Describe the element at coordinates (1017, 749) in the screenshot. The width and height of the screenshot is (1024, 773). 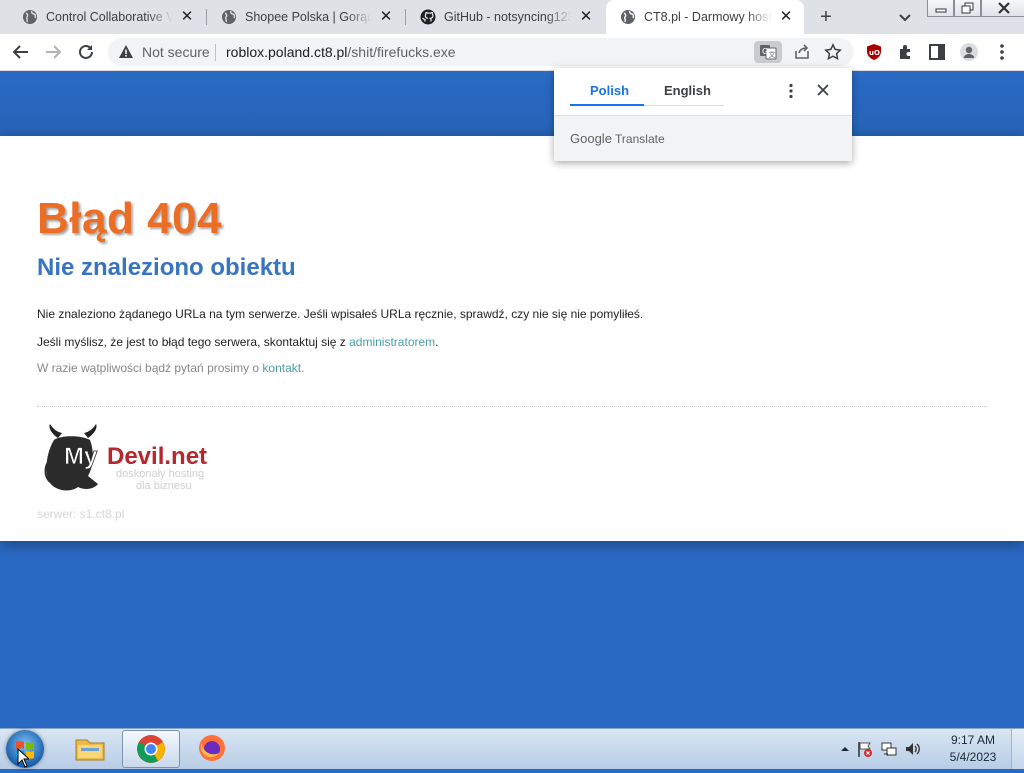
I see `show-desktop-button` at that location.